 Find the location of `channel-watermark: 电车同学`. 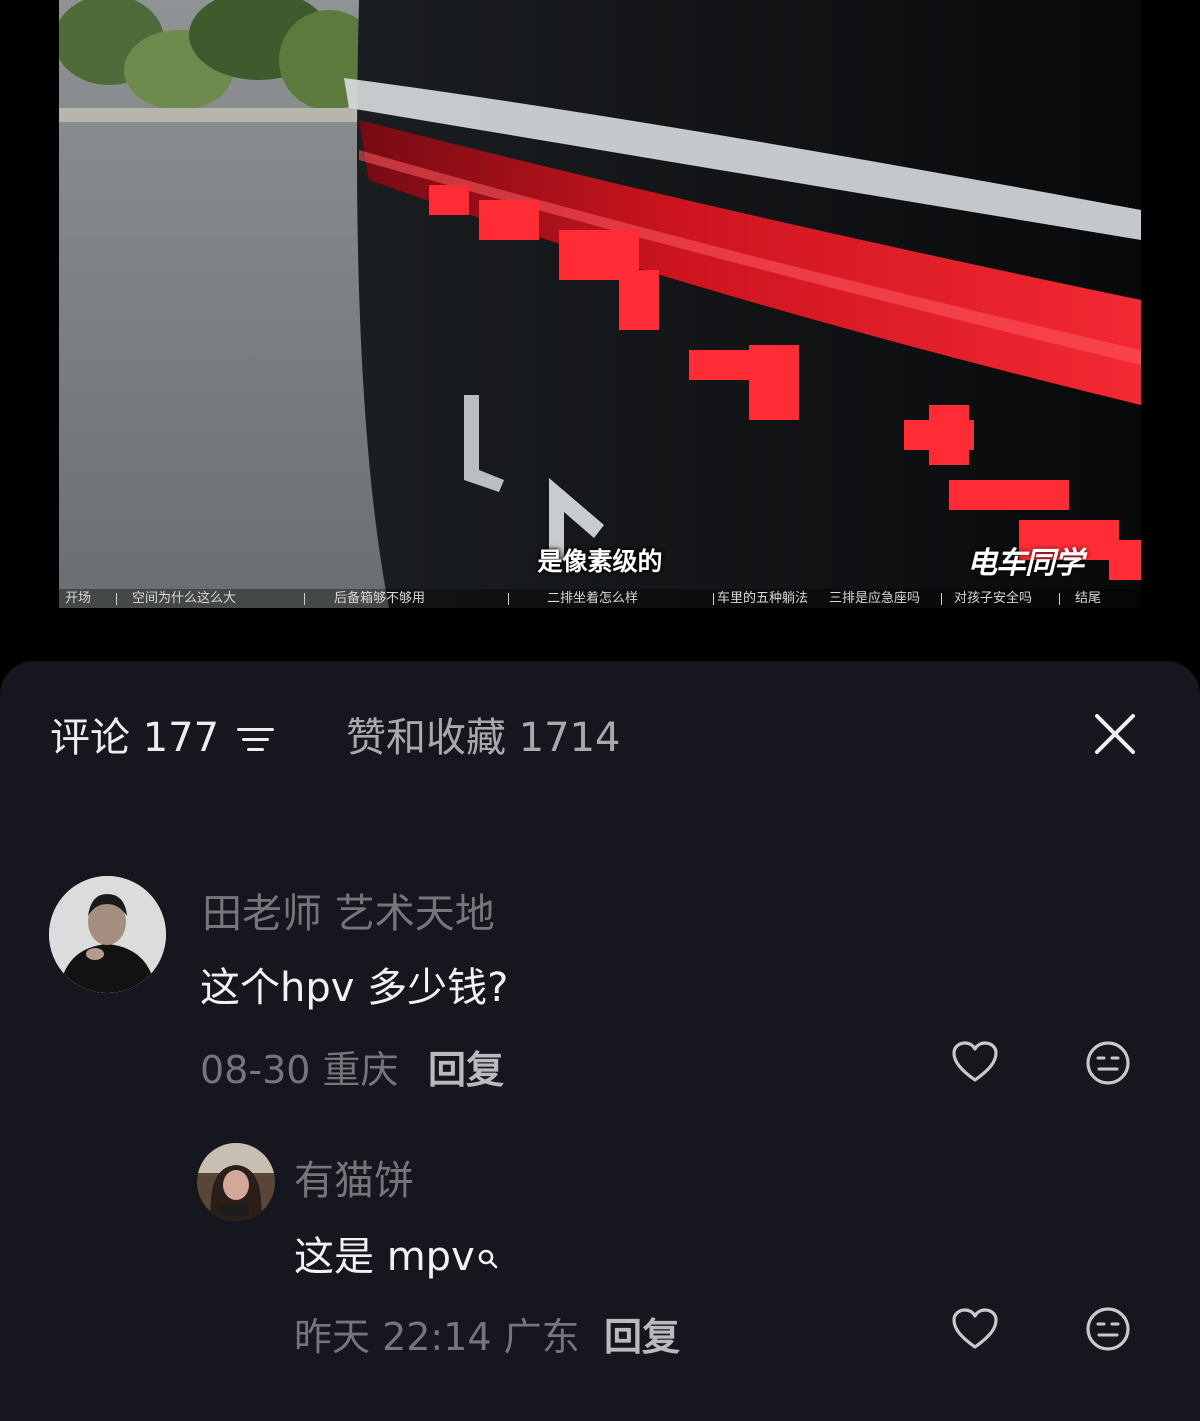

channel-watermark: 电车同学 is located at coordinates (1025, 563).